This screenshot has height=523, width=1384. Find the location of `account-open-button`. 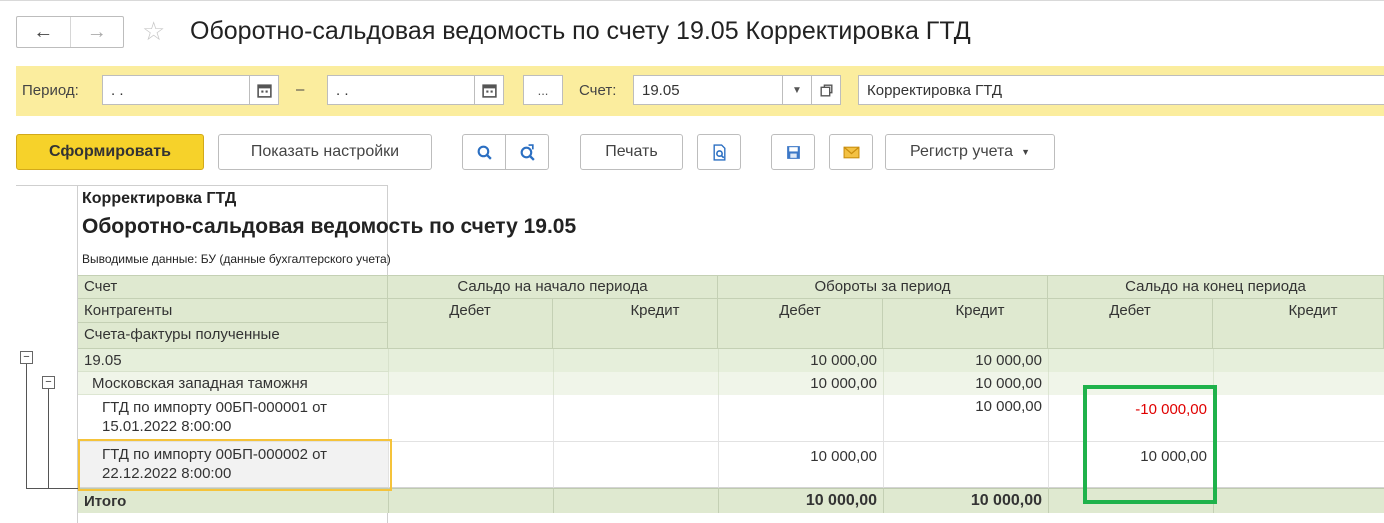

account-open-button is located at coordinates (826, 90).